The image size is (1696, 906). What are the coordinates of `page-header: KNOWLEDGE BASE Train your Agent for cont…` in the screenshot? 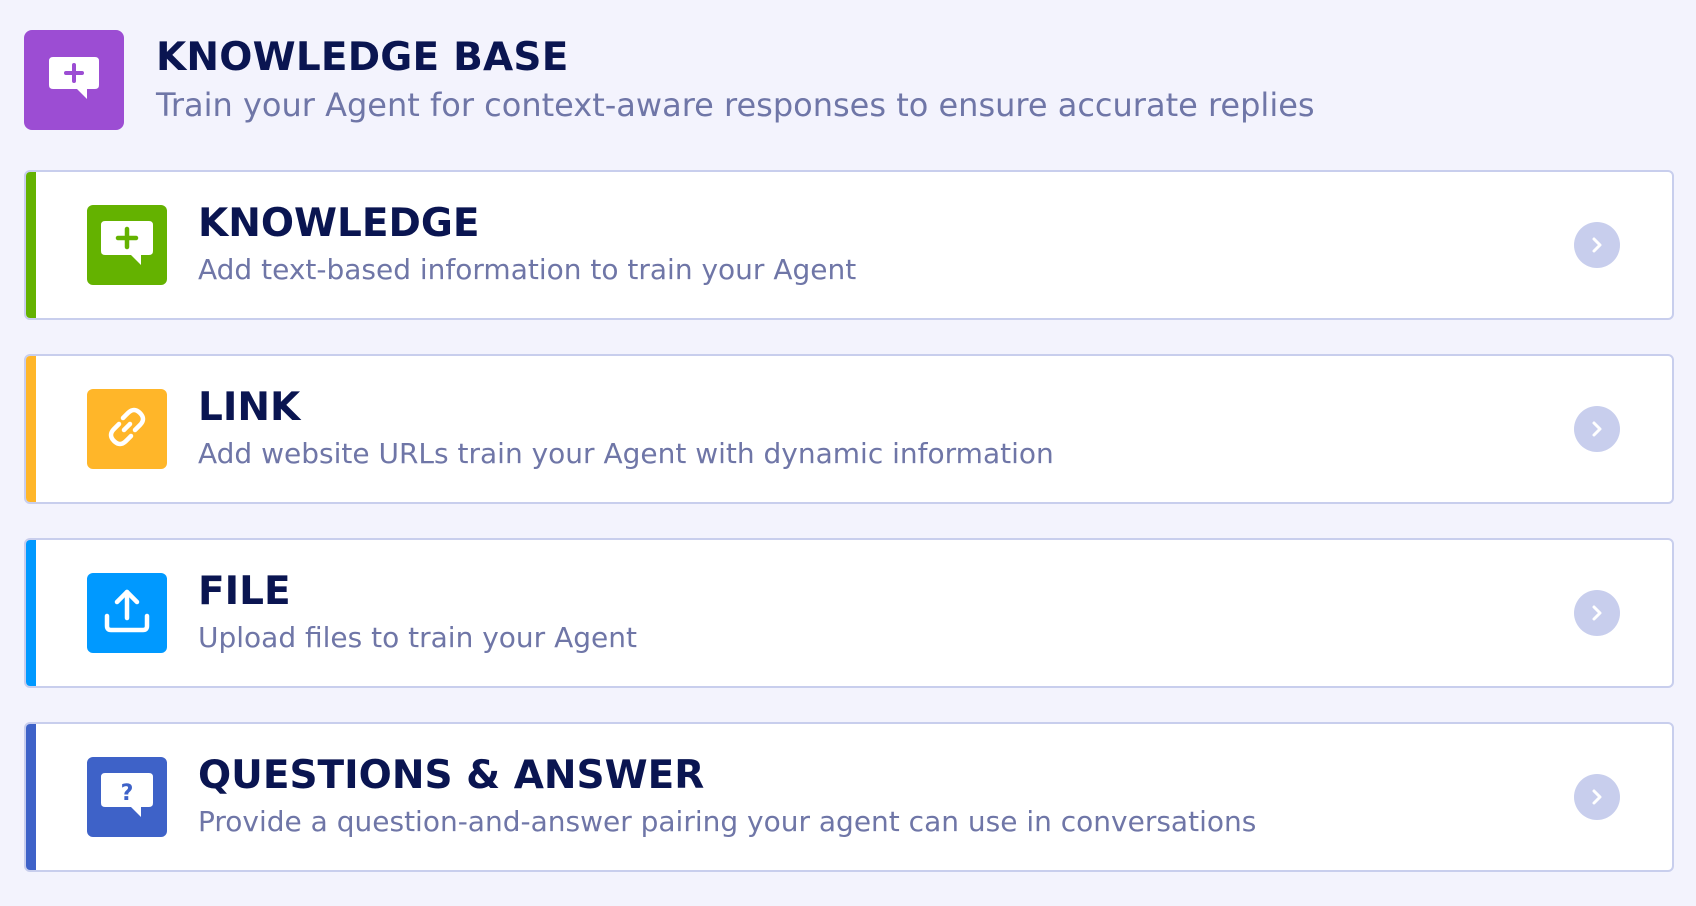 It's located at (669, 80).